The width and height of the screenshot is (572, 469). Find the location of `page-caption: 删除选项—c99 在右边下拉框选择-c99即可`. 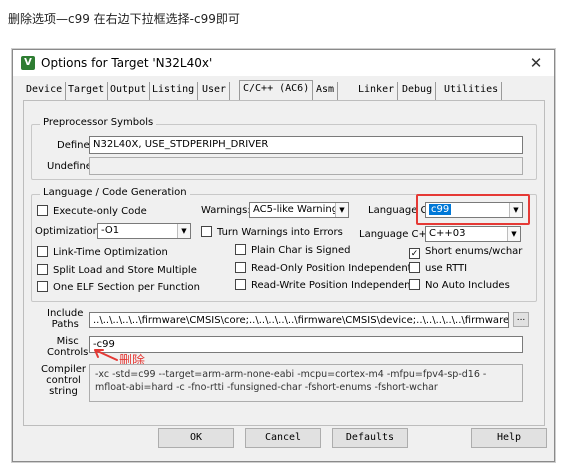

page-caption: 删除选项—c99 在右边下拉框选择-c99即可 is located at coordinates (124, 19).